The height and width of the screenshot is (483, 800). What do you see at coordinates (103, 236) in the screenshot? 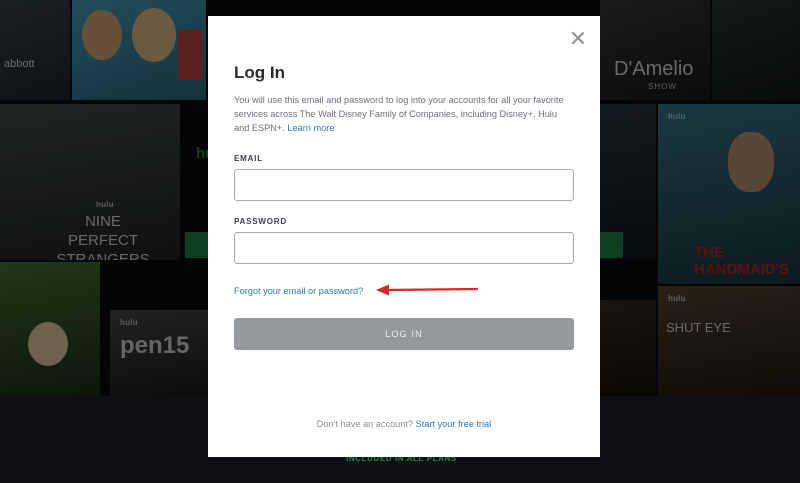
I see `poster-caption: NINE PERFECT STRANGERS` at bounding box center [103, 236].